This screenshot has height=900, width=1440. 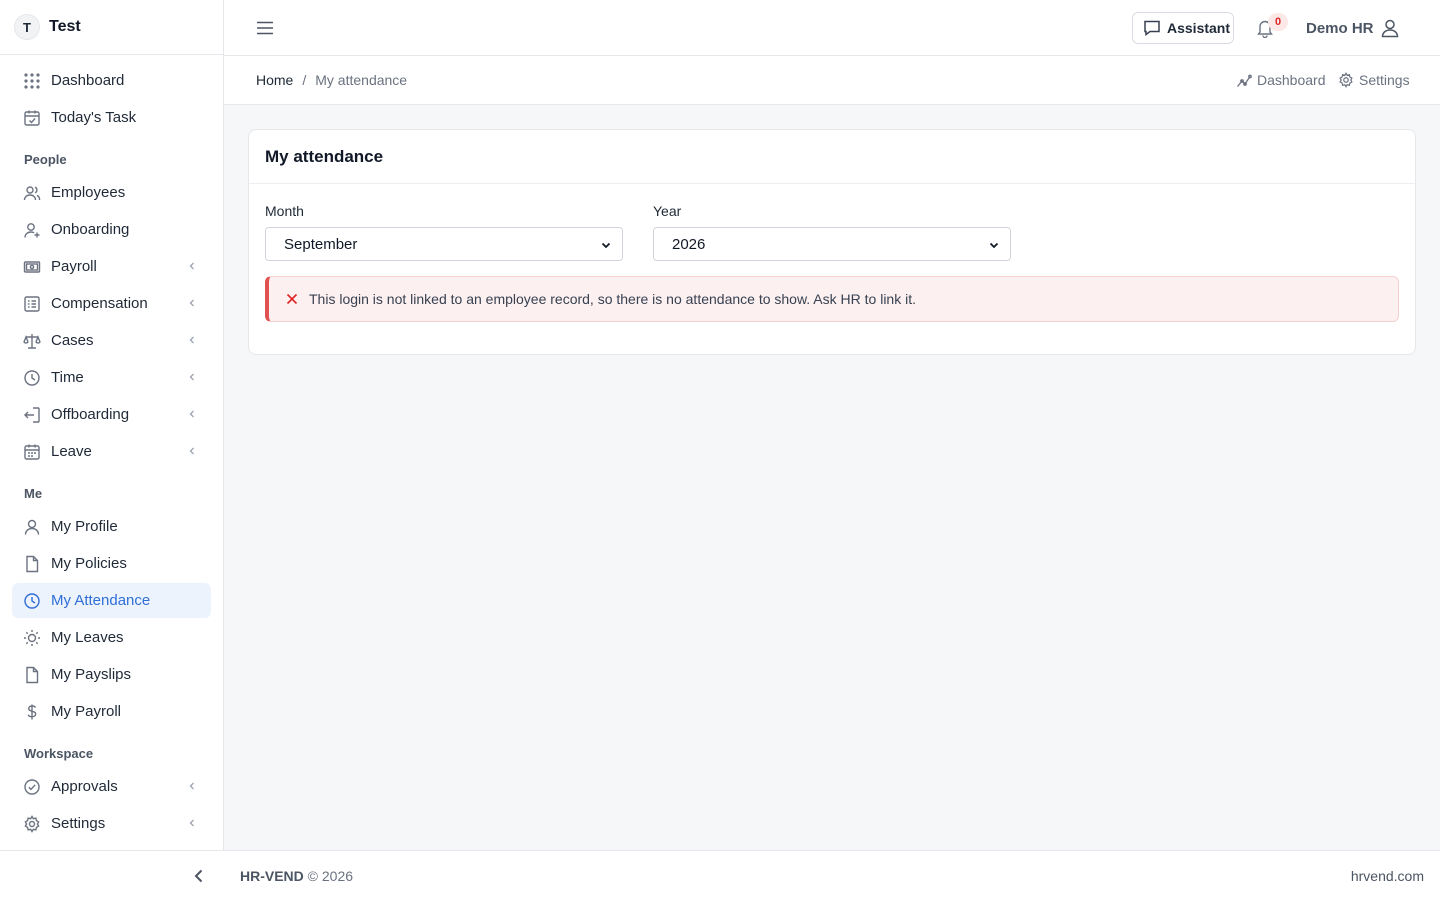 What do you see at coordinates (78, 823) in the screenshot?
I see `sidebar-item-label: Settings` at bounding box center [78, 823].